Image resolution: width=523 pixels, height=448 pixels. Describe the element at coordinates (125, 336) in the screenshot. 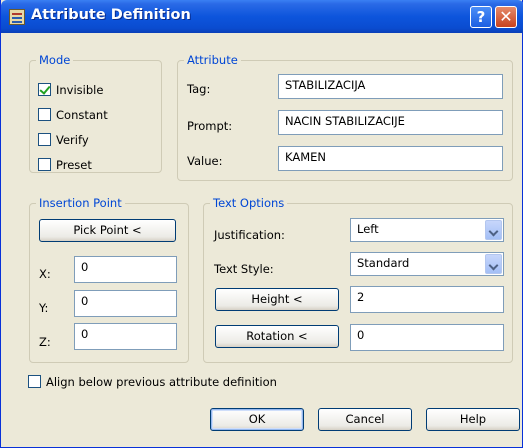

I see `z-coordinate-input: 0` at that location.